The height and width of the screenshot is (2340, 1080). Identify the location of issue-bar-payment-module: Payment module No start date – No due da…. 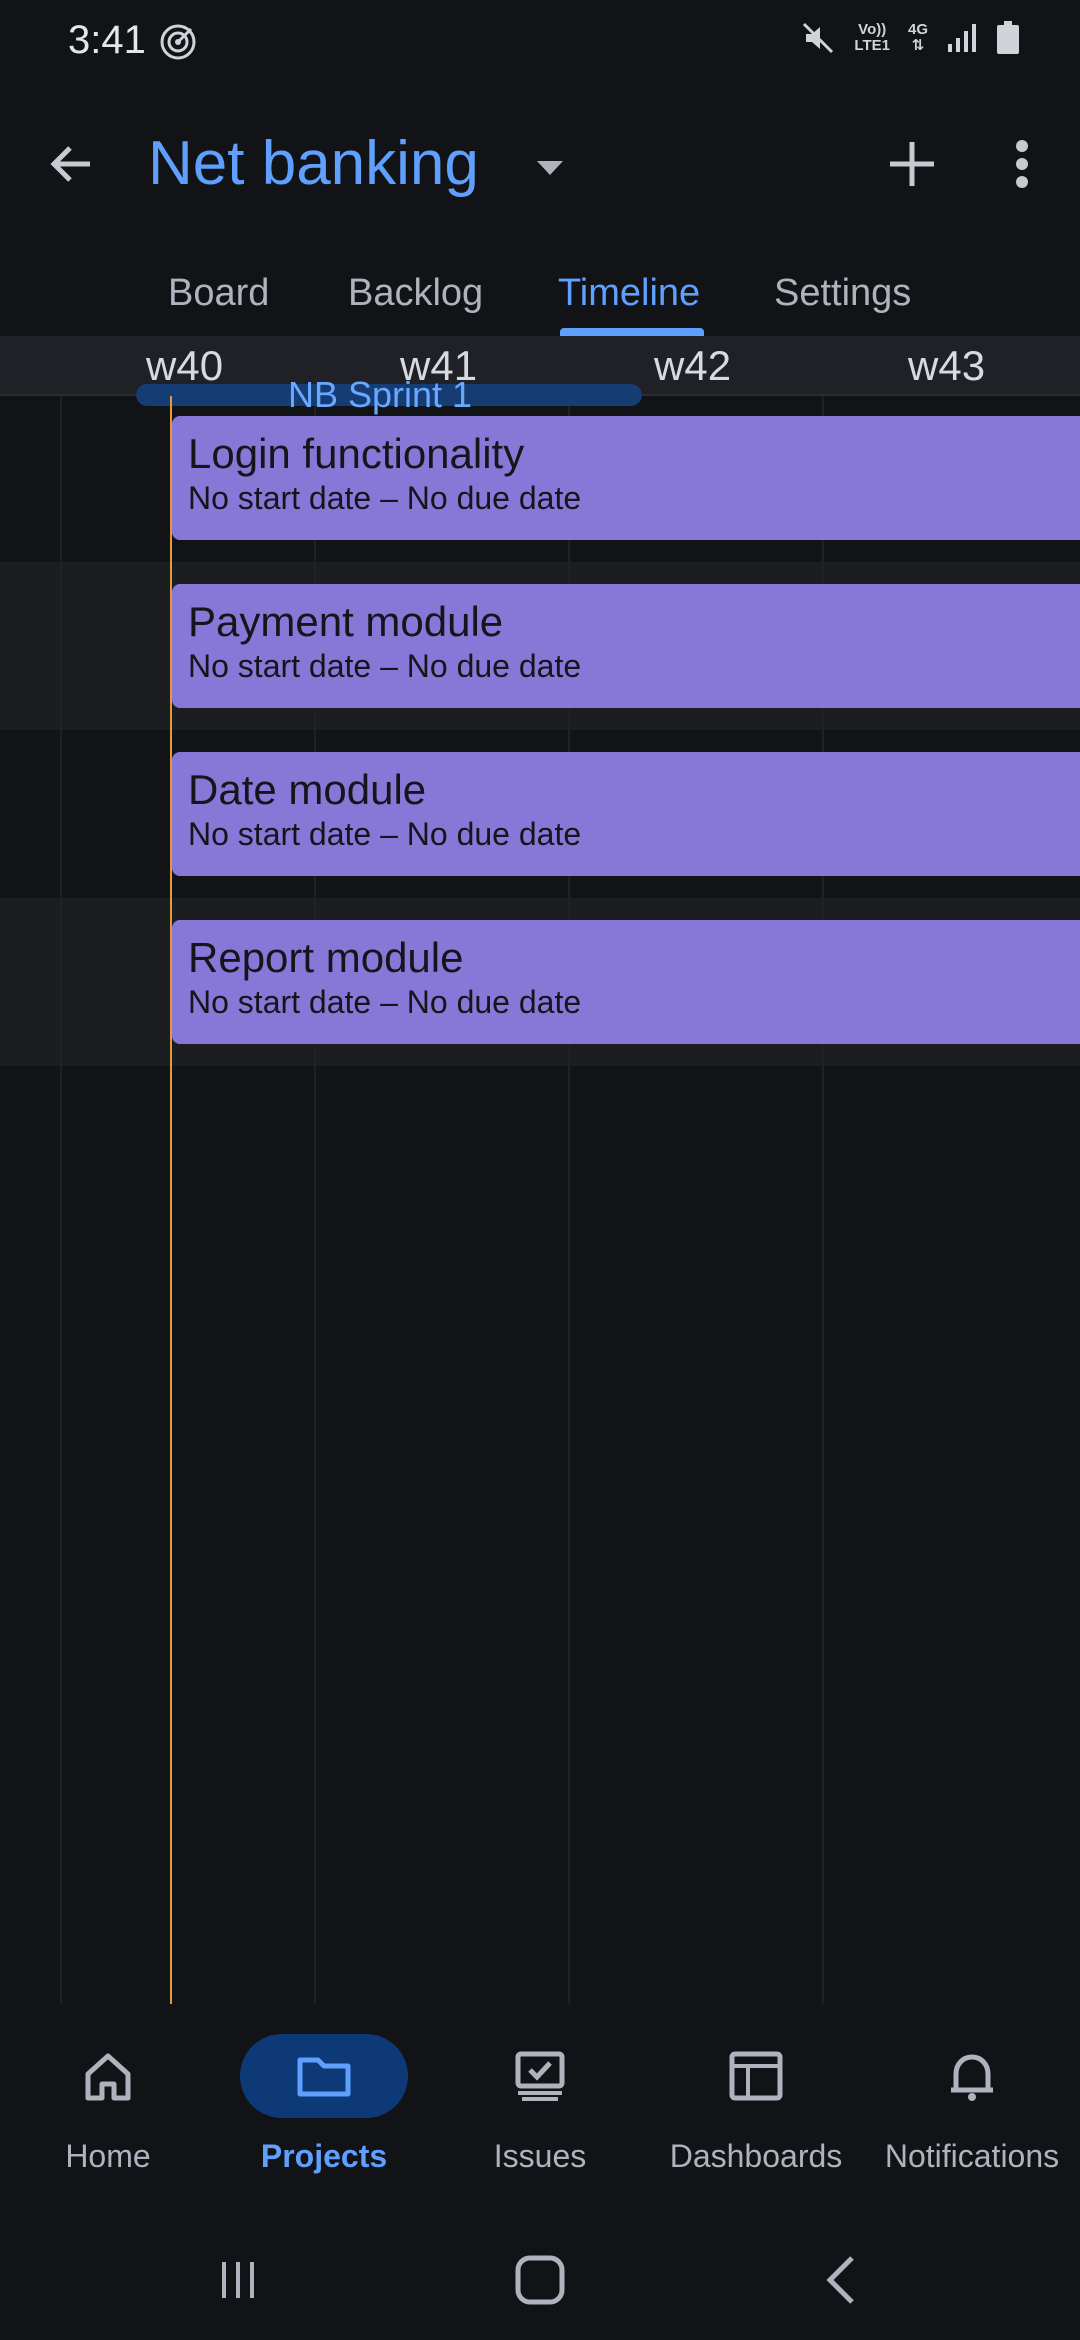
(626, 646).